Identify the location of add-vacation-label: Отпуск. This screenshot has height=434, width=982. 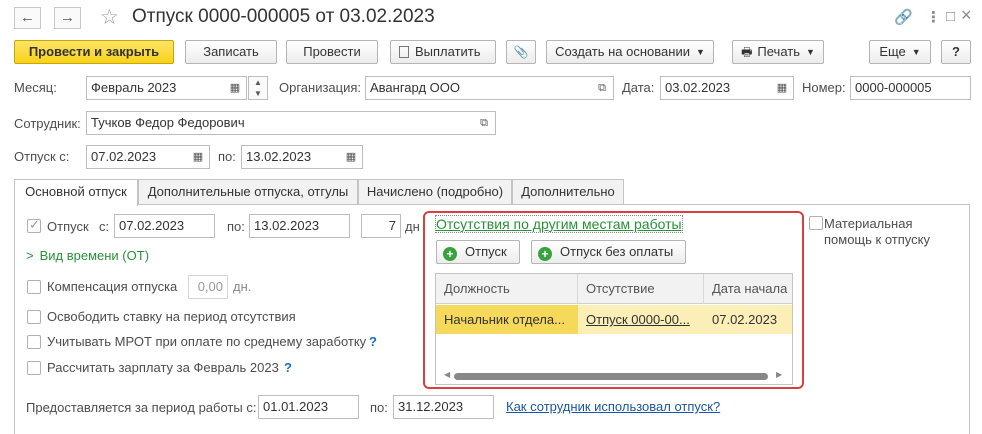
(486, 251).